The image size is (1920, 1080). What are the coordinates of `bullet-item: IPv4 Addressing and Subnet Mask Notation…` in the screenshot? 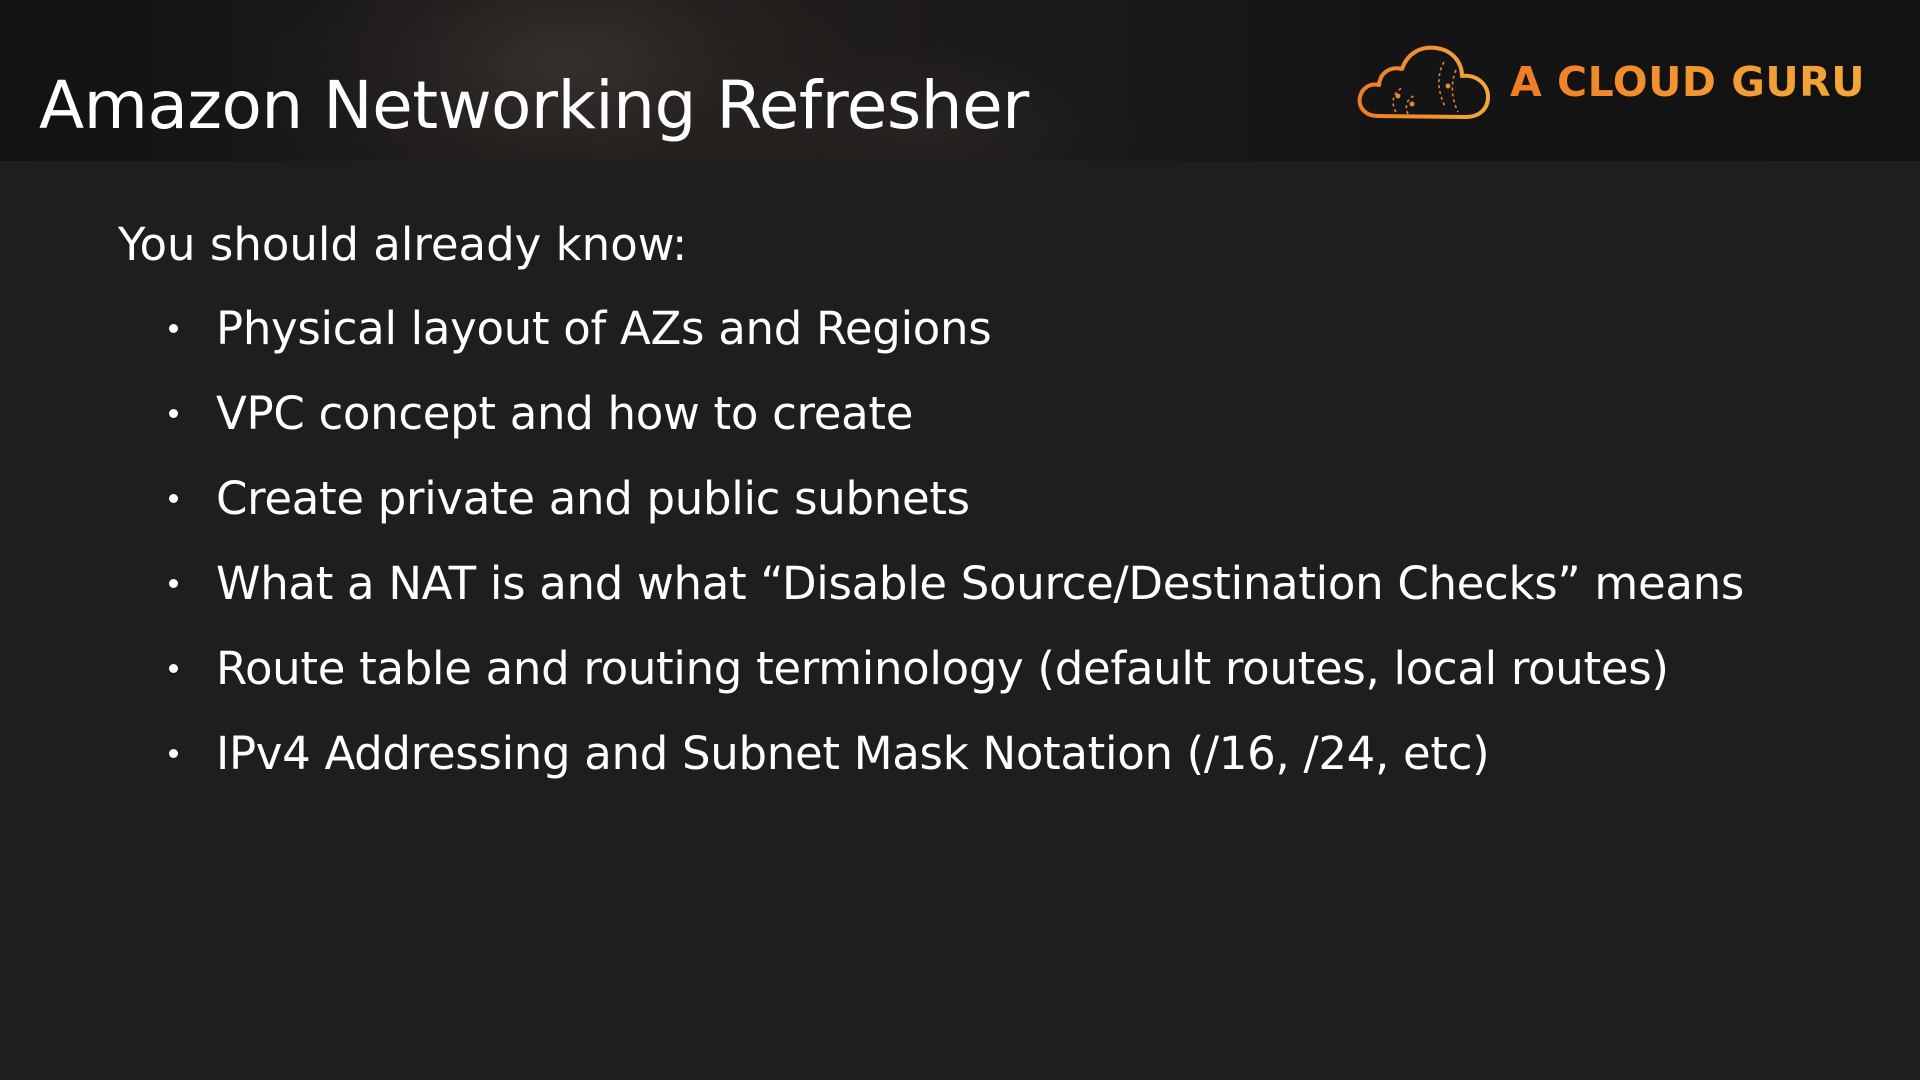 It's located at (968, 761).